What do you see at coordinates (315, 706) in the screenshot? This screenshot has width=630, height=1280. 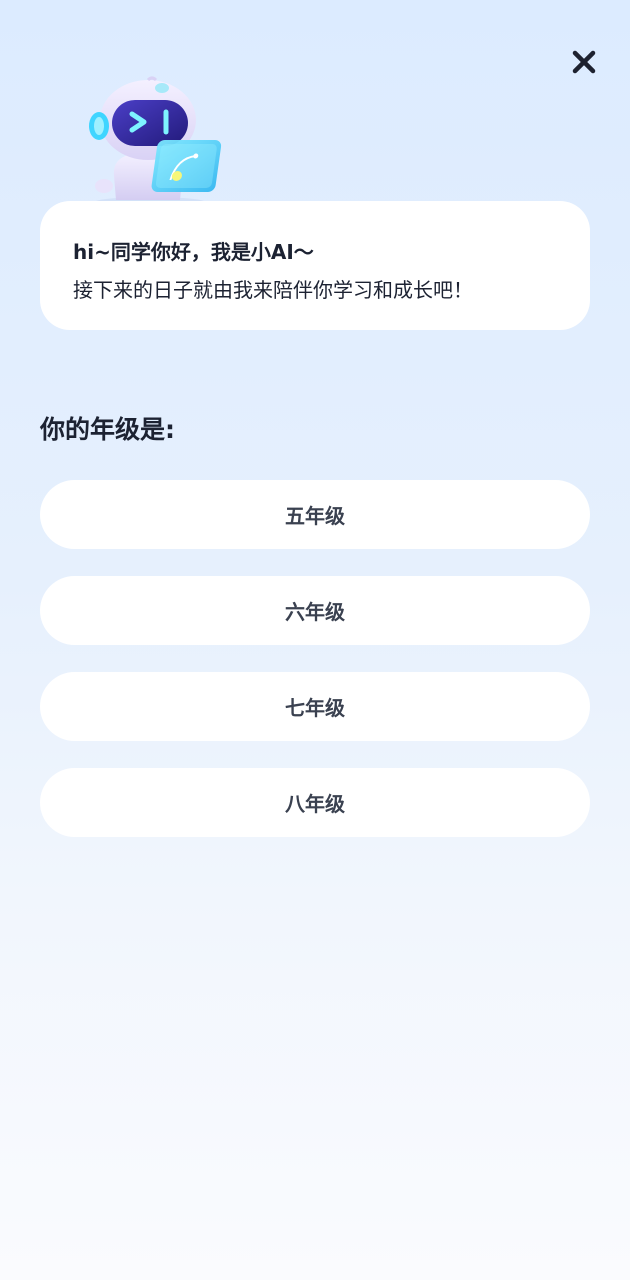 I see `grade-option-7: 七年级` at bounding box center [315, 706].